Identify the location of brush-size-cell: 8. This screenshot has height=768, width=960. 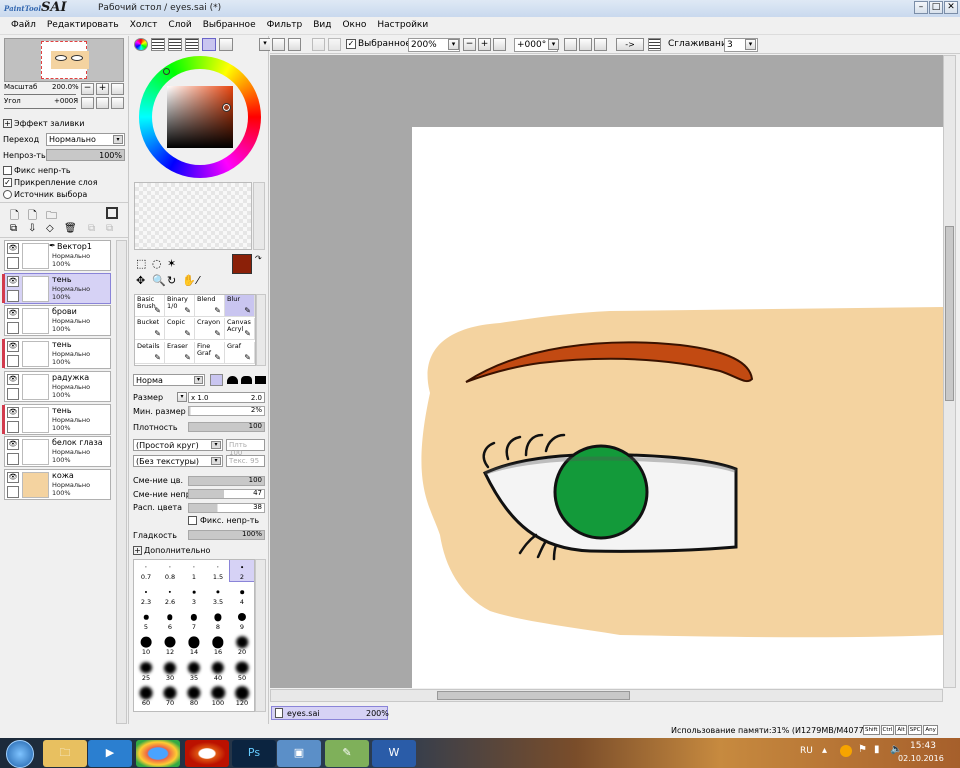
(218, 620).